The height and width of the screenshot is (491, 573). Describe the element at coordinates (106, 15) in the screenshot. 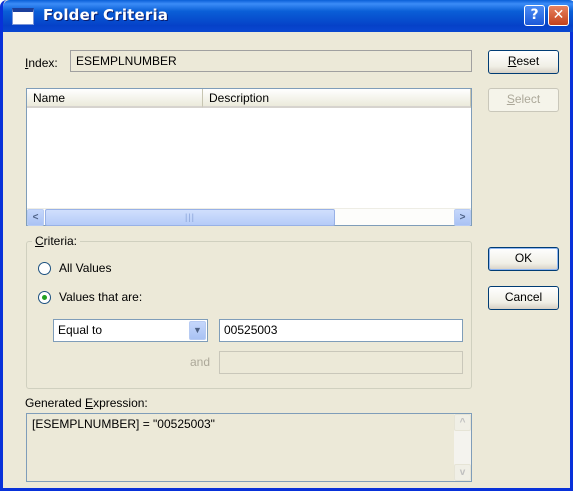

I see `window-title: Folder Criteria` at that location.